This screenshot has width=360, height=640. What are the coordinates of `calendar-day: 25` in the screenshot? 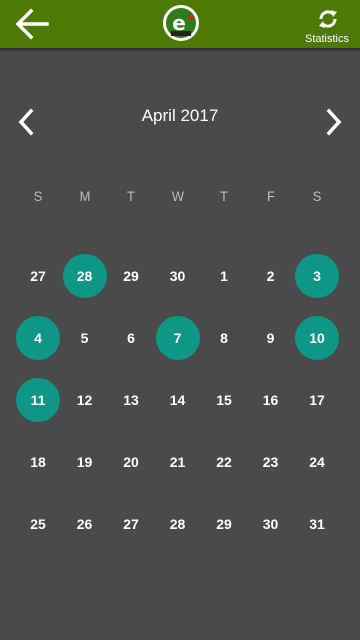 It's located at (38, 524).